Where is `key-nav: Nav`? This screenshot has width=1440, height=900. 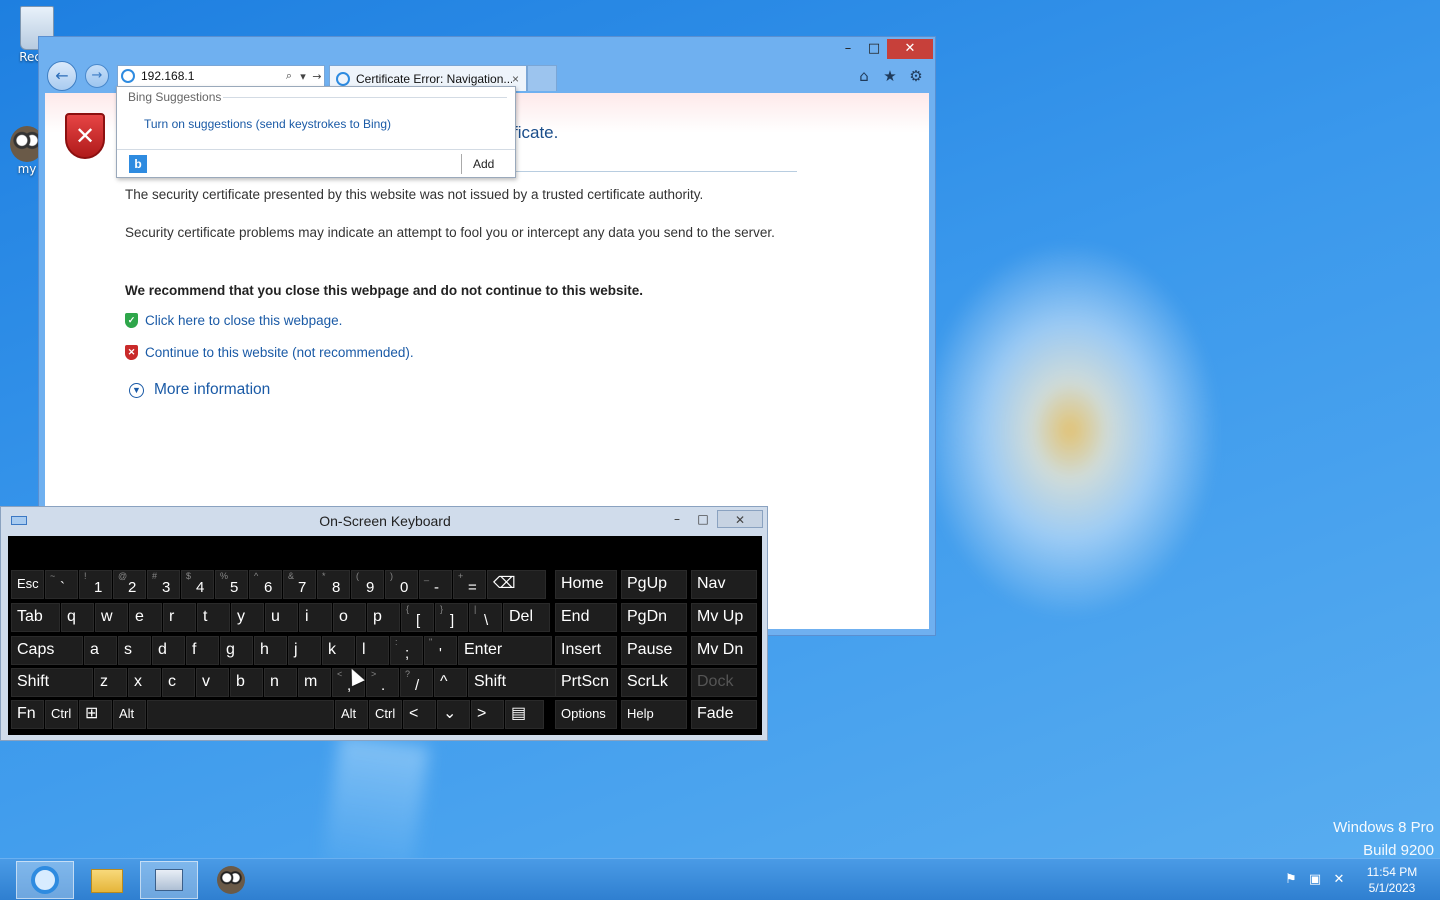
key-nav: Nav is located at coordinates (724, 584).